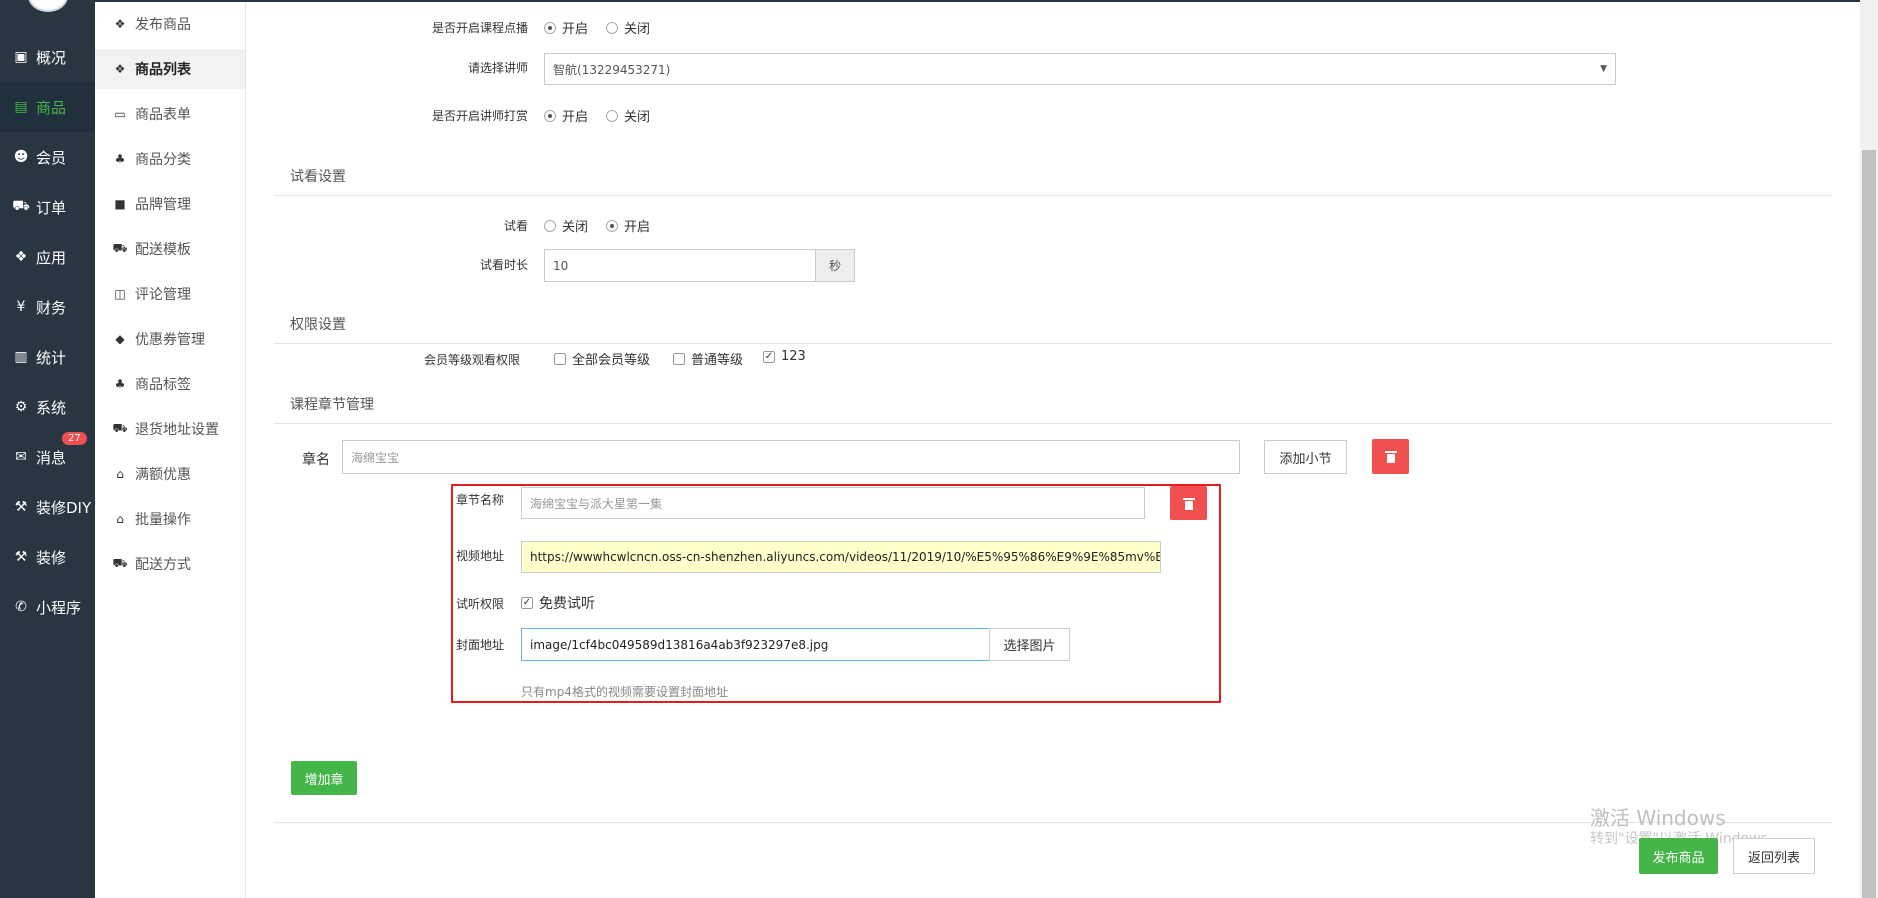 This screenshot has width=1878, height=898. What do you see at coordinates (74, 438) in the screenshot?
I see `message-count-badge: 27` at bounding box center [74, 438].